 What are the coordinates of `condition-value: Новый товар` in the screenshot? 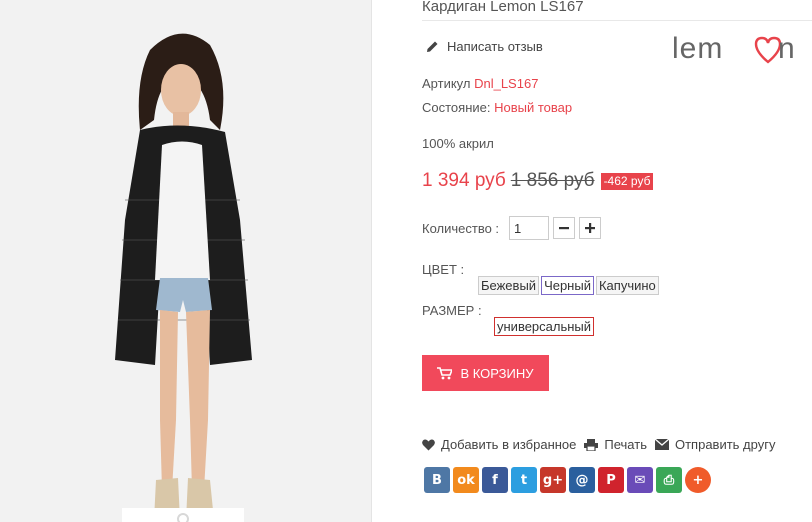 It's located at (533, 107).